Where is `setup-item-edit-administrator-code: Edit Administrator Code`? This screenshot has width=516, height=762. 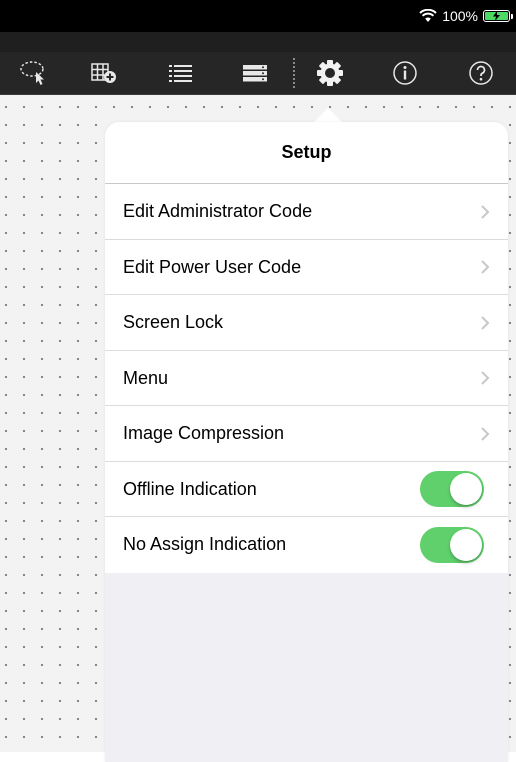 setup-item-edit-administrator-code: Edit Administrator Code is located at coordinates (306, 212).